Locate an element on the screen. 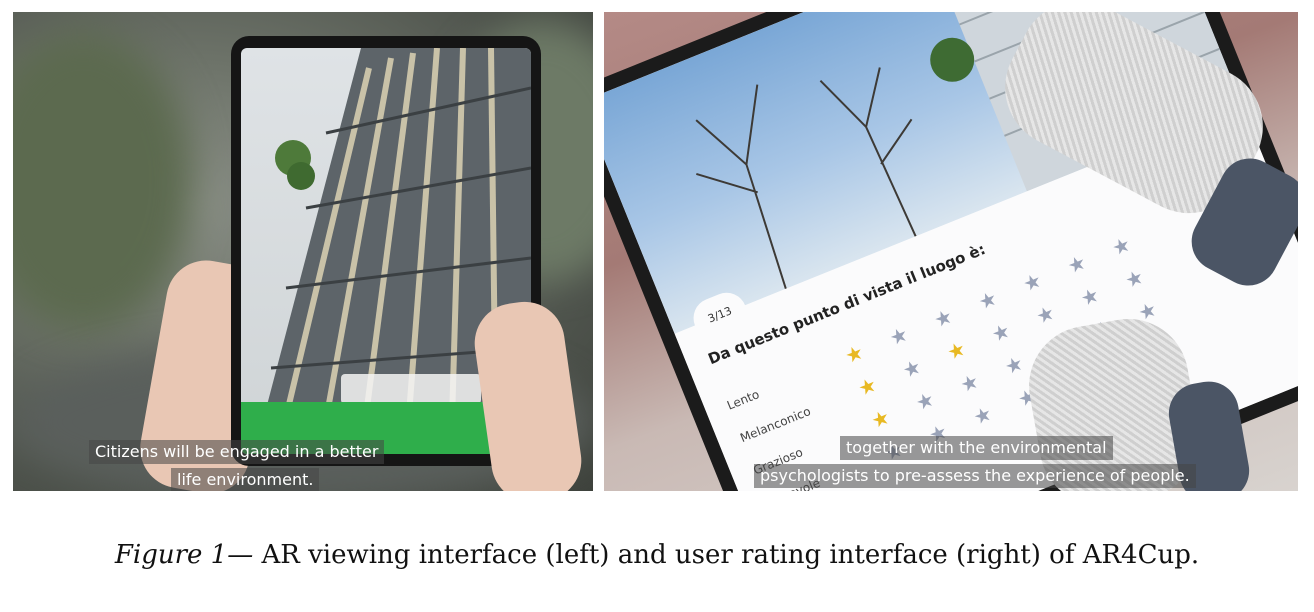 This screenshot has height=612, width=1314. subtitle-line-2: life environment. is located at coordinates (245, 479).